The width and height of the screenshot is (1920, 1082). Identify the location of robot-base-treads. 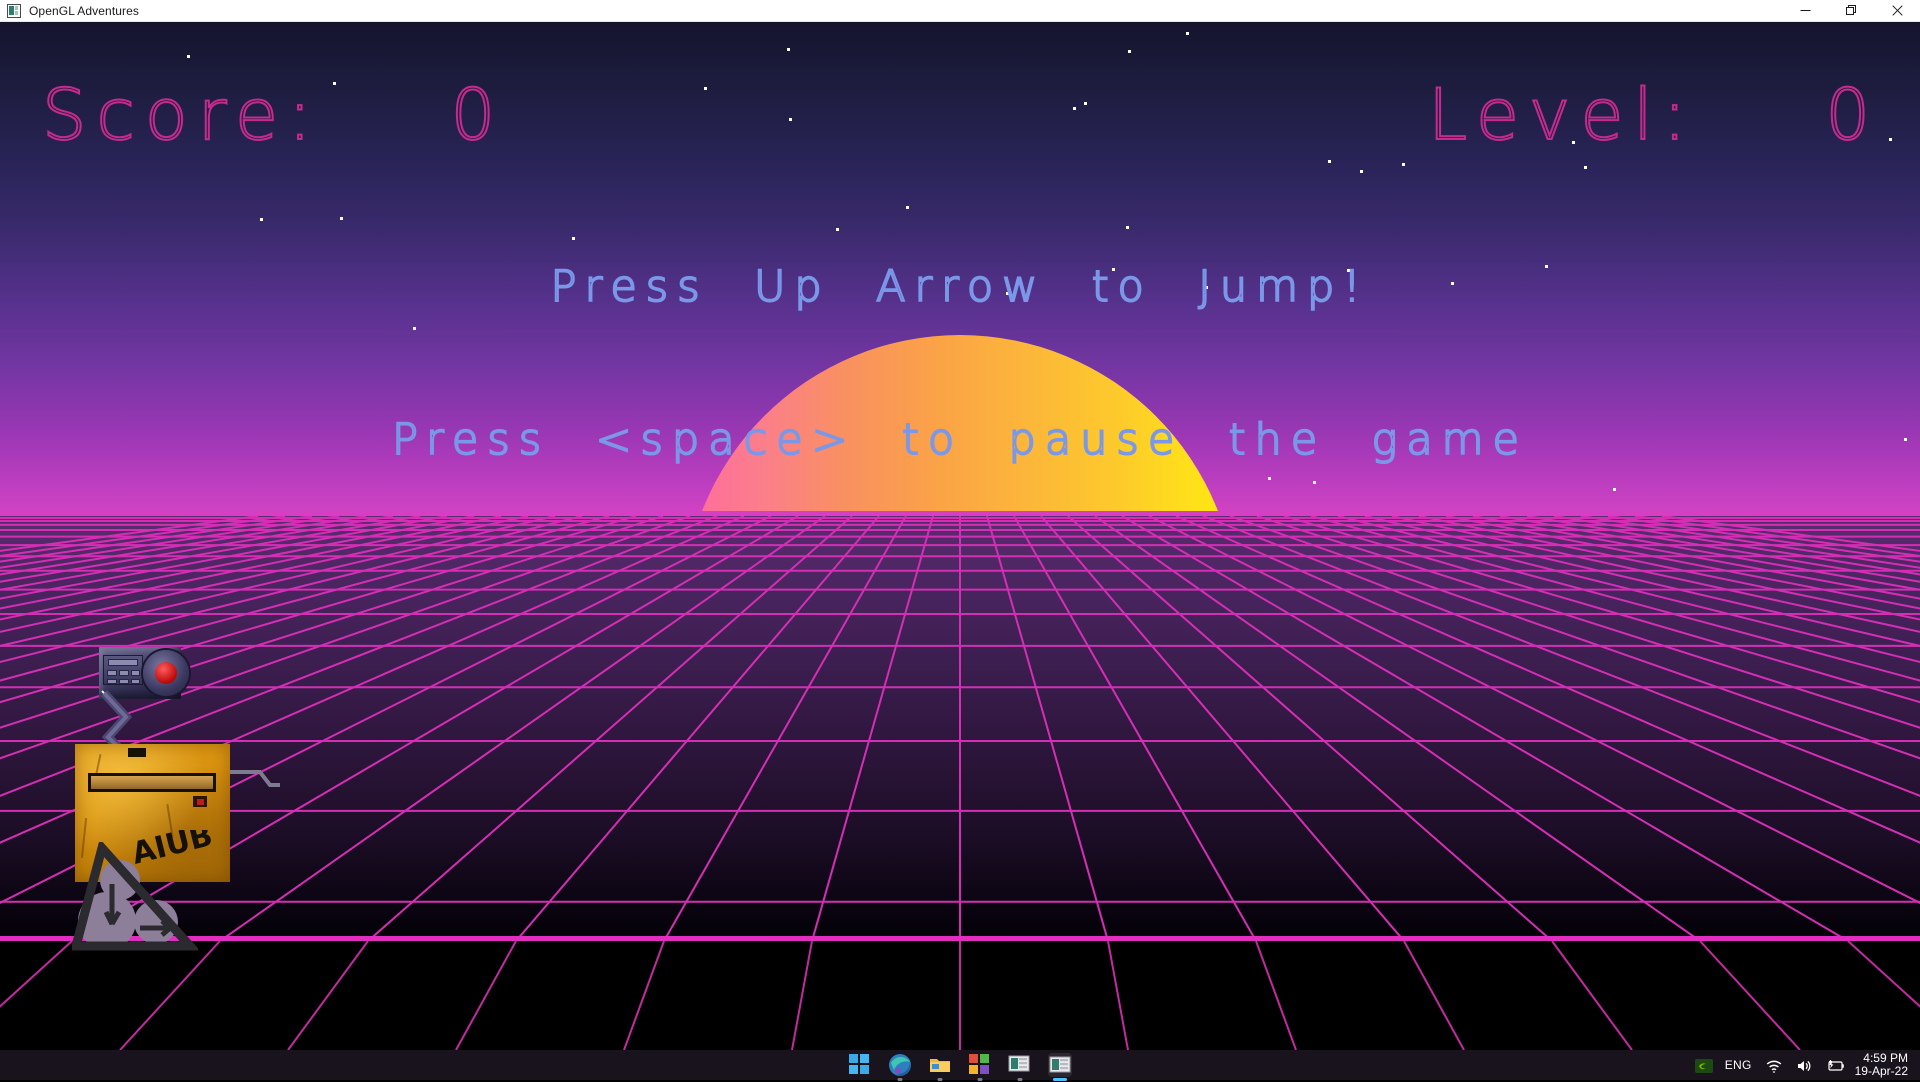
(135, 896).